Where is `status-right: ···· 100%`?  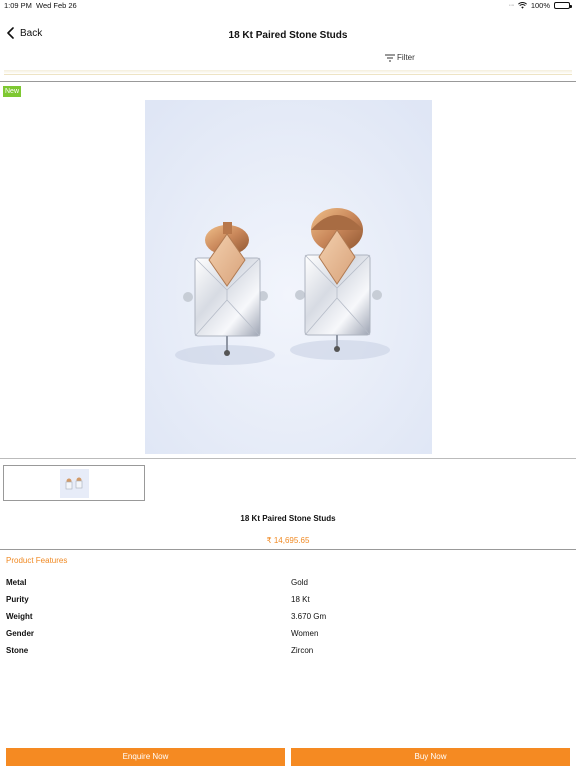 status-right: ···· 100% is located at coordinates (540, 5).